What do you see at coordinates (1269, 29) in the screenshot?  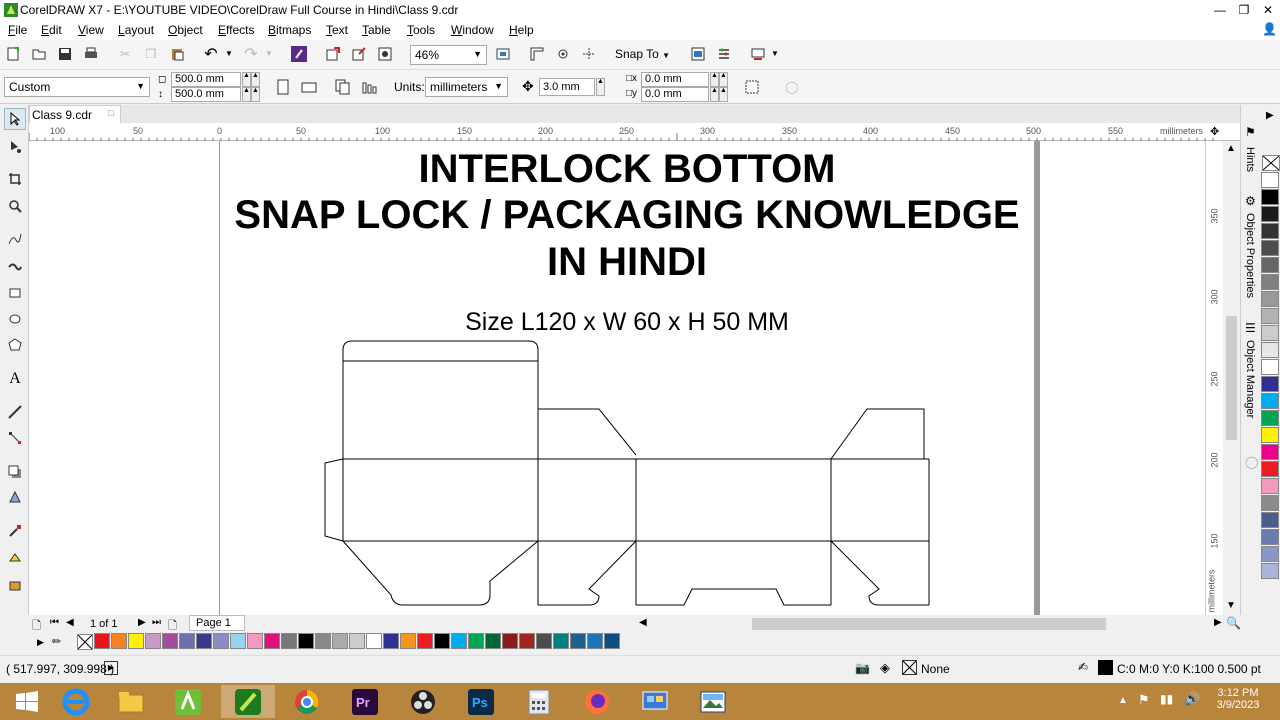 I see `user-icon: 👤` at bounding box center [1269, 29].